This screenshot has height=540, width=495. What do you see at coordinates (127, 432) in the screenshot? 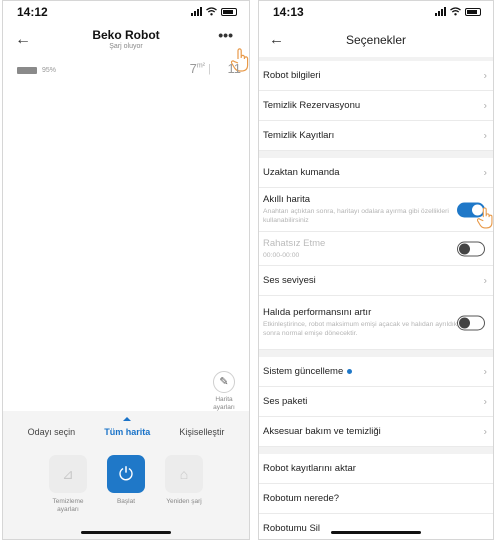
I see `tab-full-map-label: Tüm harita` at bounding box center [127, 432].